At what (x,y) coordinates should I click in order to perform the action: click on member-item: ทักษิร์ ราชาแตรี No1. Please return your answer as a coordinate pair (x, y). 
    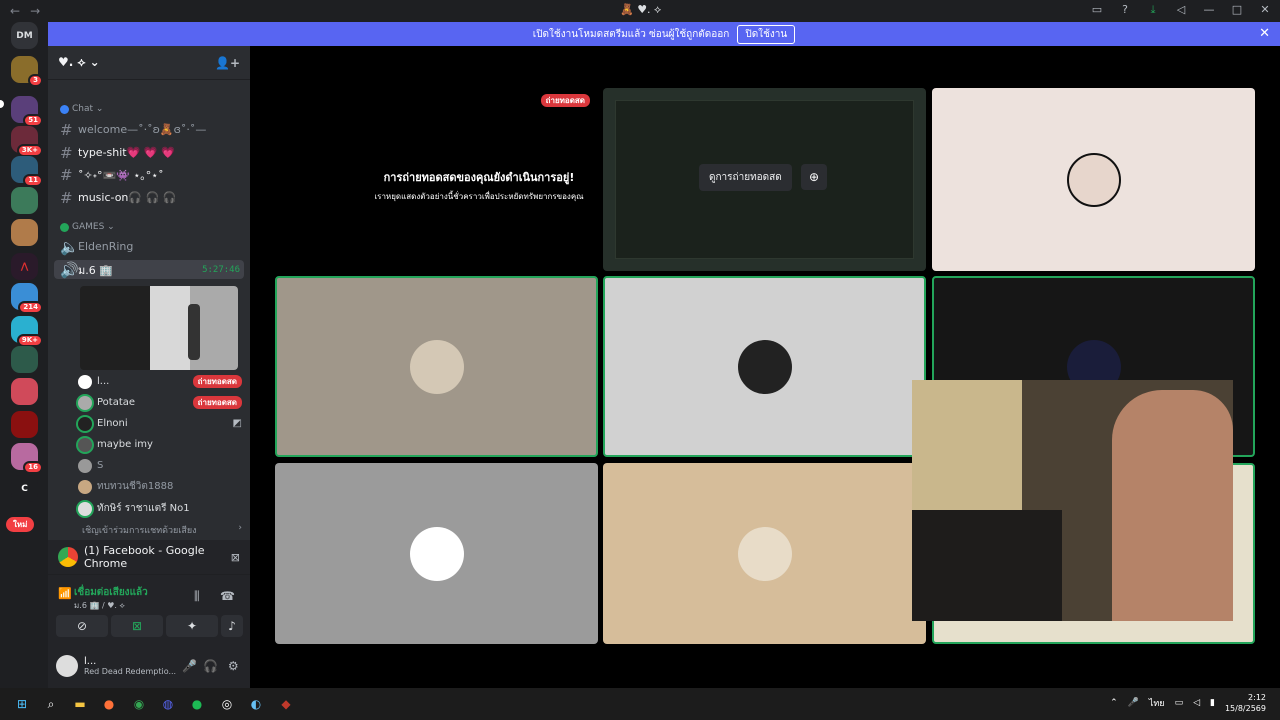
    Looking at the image, I should click on (160, 508).